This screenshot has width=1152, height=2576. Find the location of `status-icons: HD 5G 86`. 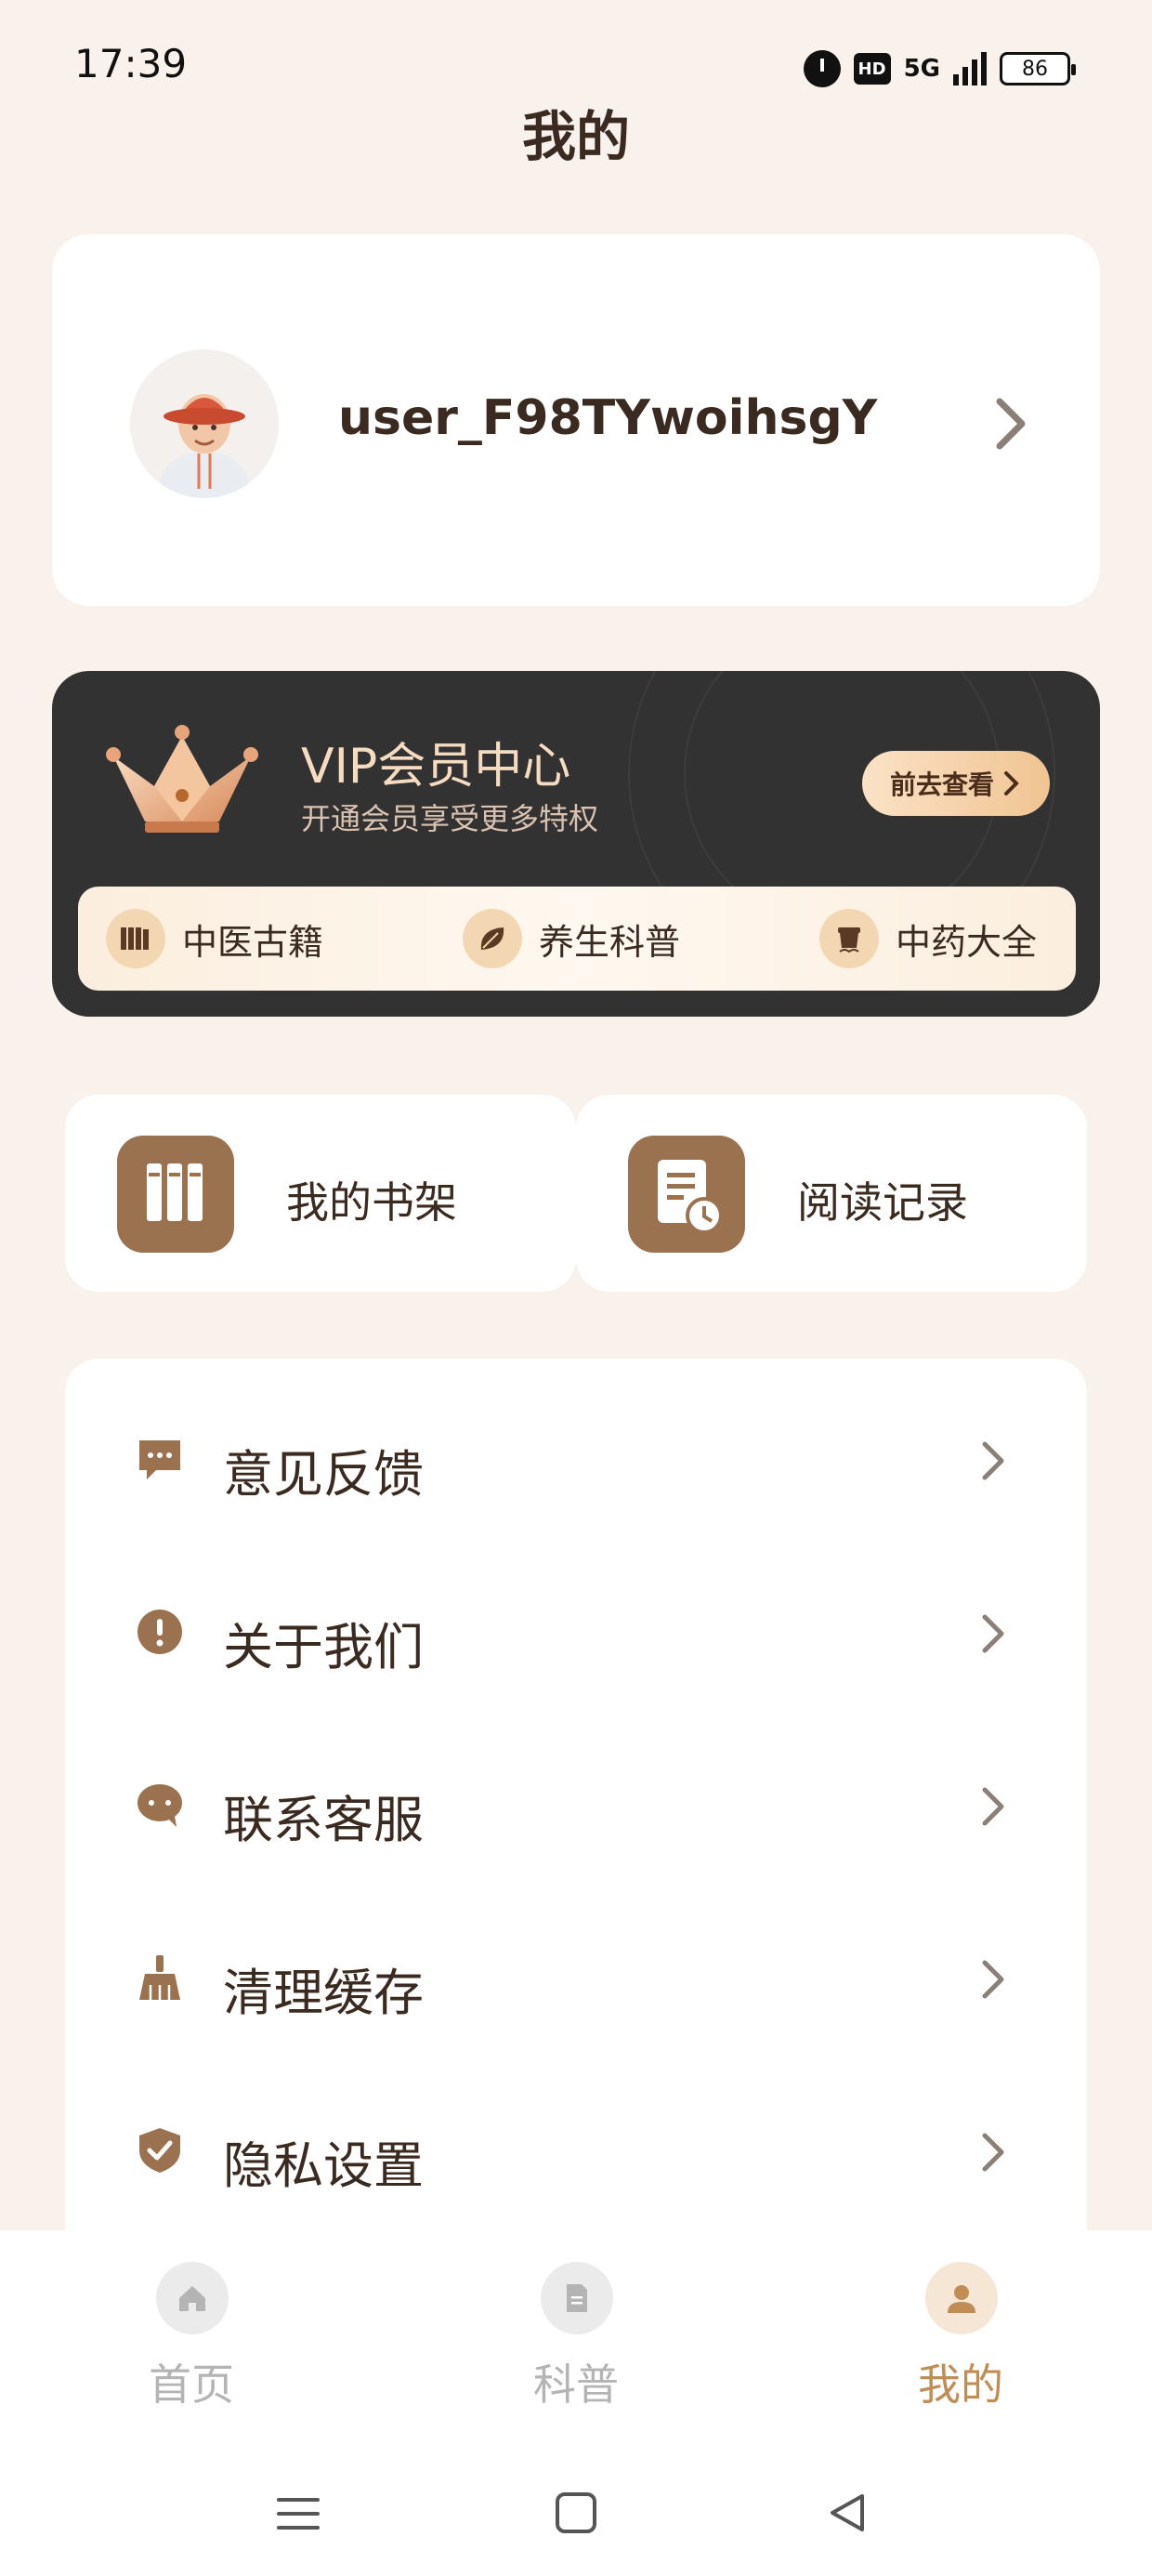

status-icons: HD 5G 86 is located at coordinates (939, 69).